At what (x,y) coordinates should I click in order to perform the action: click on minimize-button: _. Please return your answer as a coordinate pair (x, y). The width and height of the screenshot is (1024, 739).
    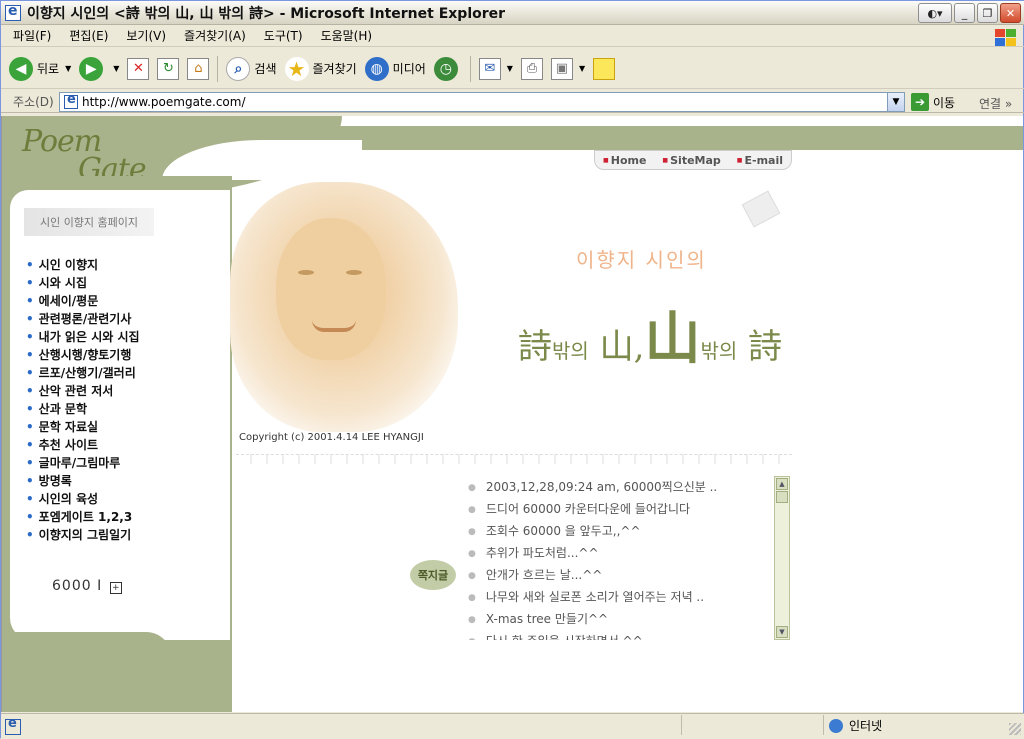
    Looking at the image, I should click on (964, 13).